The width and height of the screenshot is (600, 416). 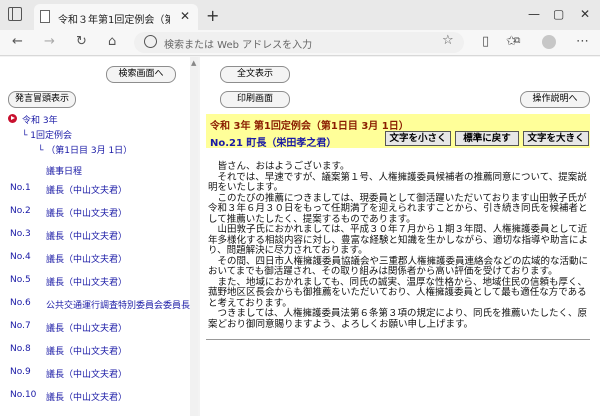 I want to click on list-item: No.8 議長（中山文夫君）, so click(x=95, y=350).